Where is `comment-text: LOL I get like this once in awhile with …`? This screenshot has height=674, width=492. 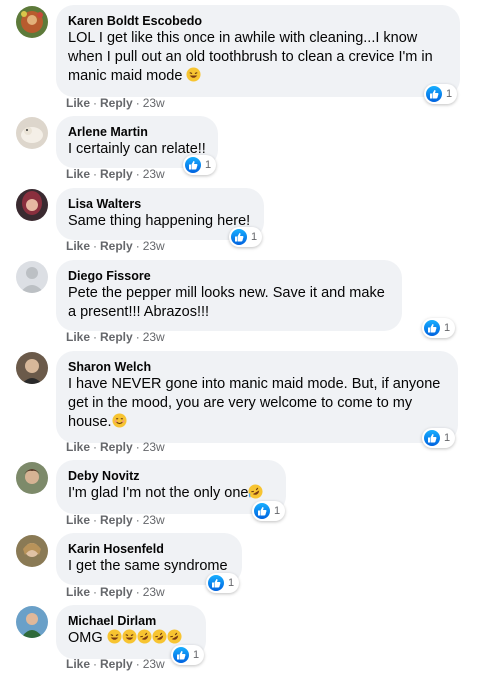
comment-text: LOL I get like this once in awhile with … is located at coordinates (258, 58).